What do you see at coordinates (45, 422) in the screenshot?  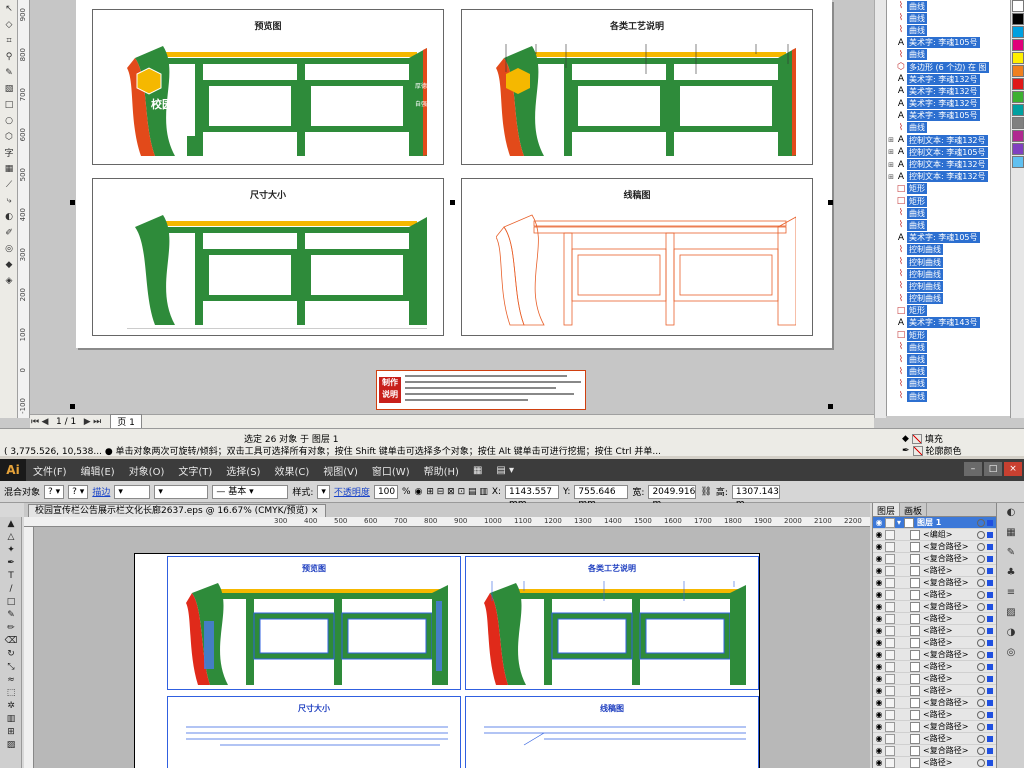 I see `prev-page-icon: ◀` at bounding box center [45, 422].